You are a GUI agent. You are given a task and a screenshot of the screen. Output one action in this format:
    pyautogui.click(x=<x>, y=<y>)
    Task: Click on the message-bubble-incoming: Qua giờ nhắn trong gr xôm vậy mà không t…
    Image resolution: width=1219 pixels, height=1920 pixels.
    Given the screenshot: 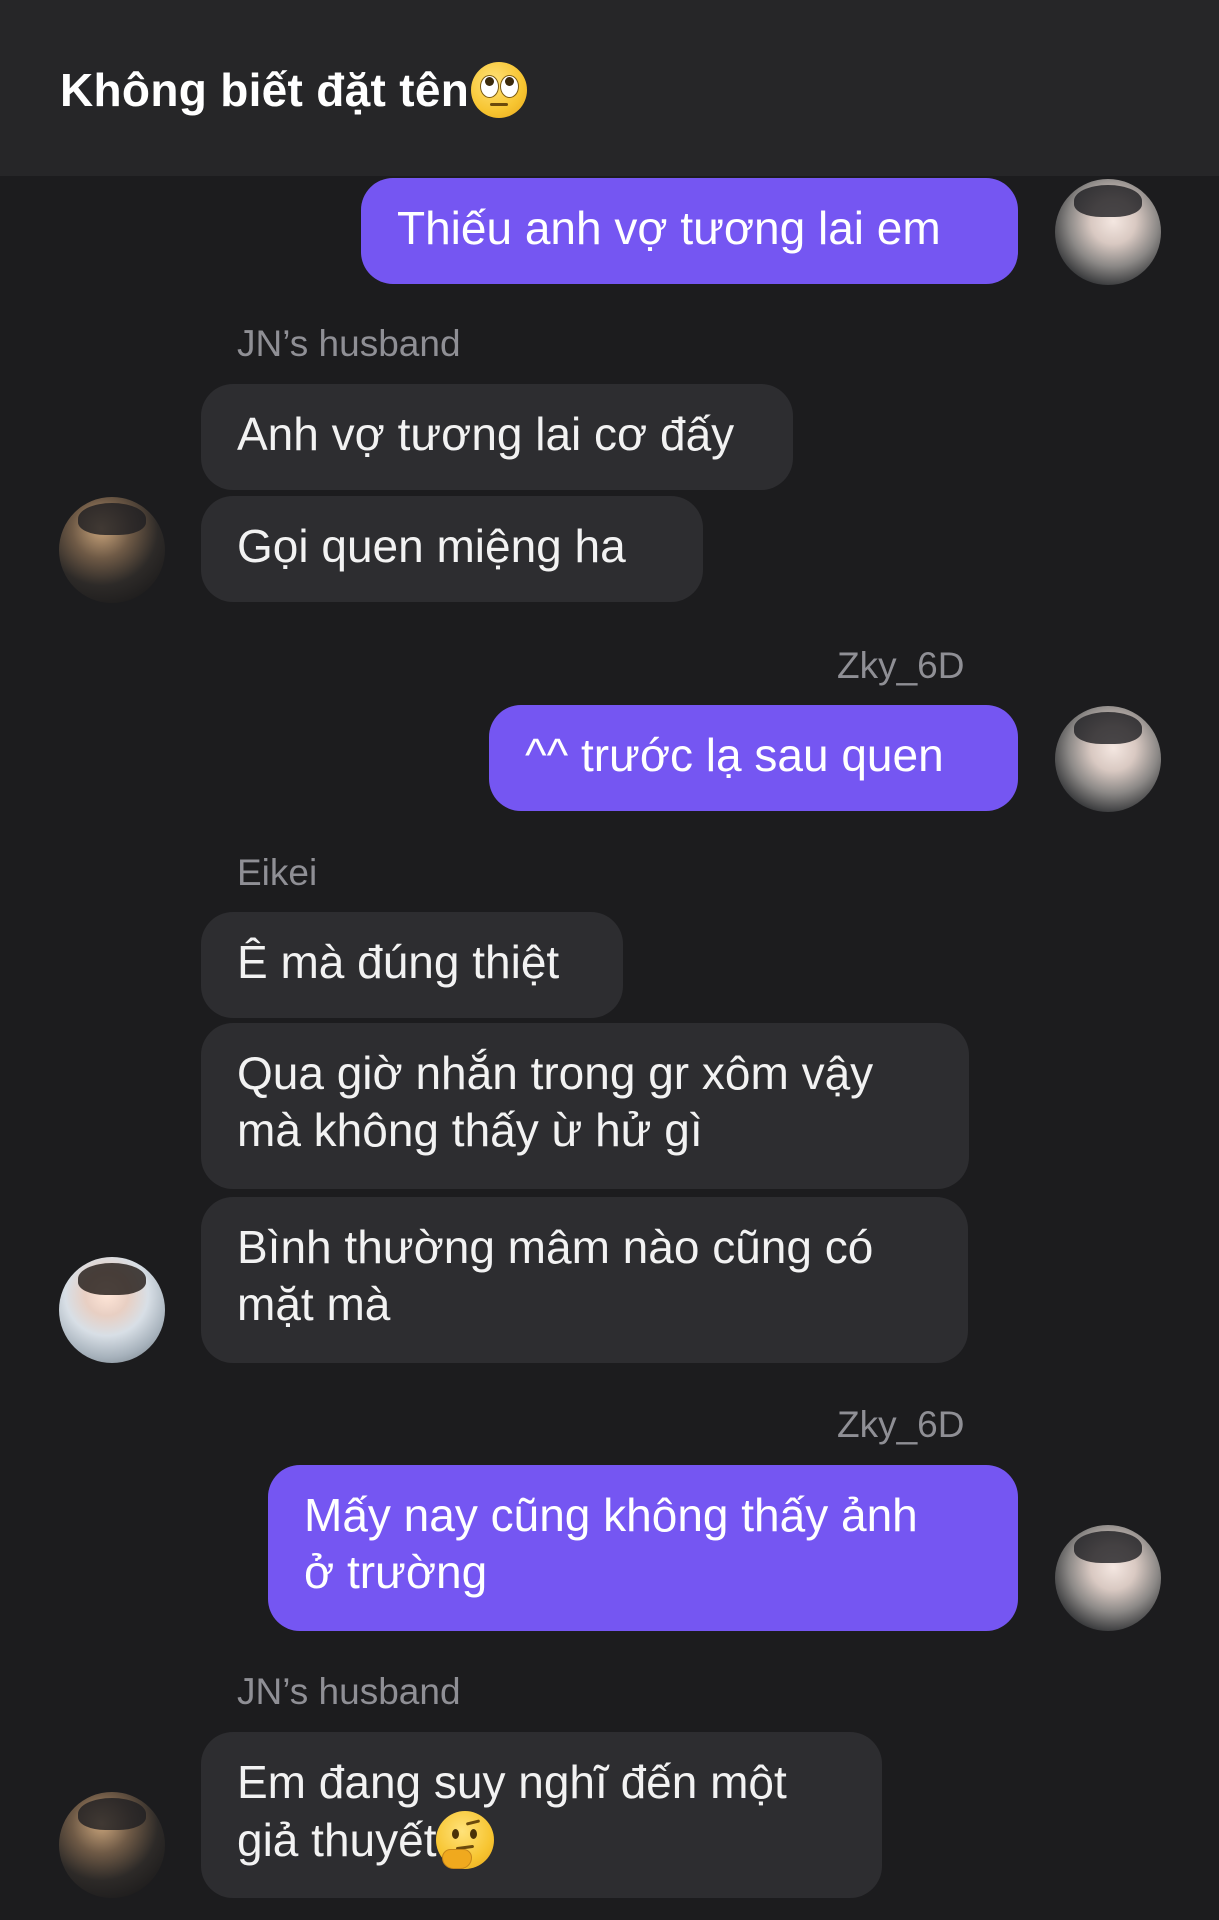 What is the action you would take?
    pyautogui.click(x=585, y=1106)
    